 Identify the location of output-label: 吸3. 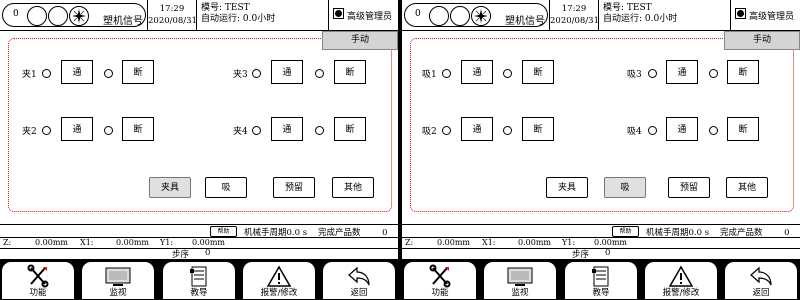
(634, 75).